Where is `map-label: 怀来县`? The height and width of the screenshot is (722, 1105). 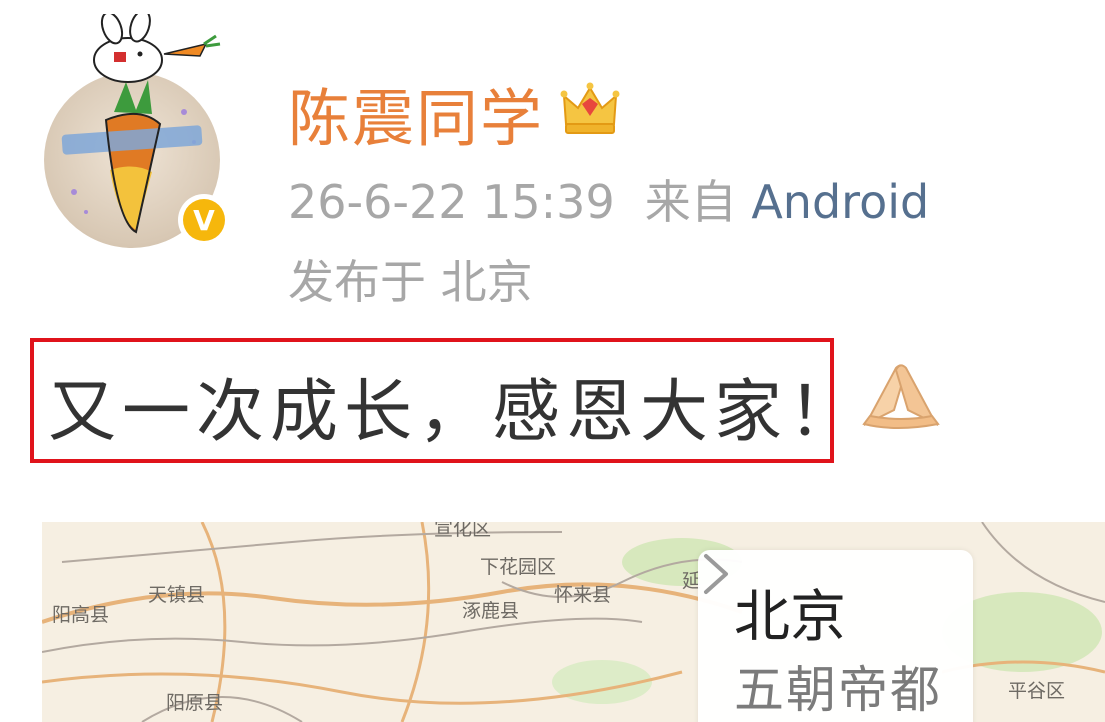 map-label: 怀来县 is located at coordinates (583, 595).